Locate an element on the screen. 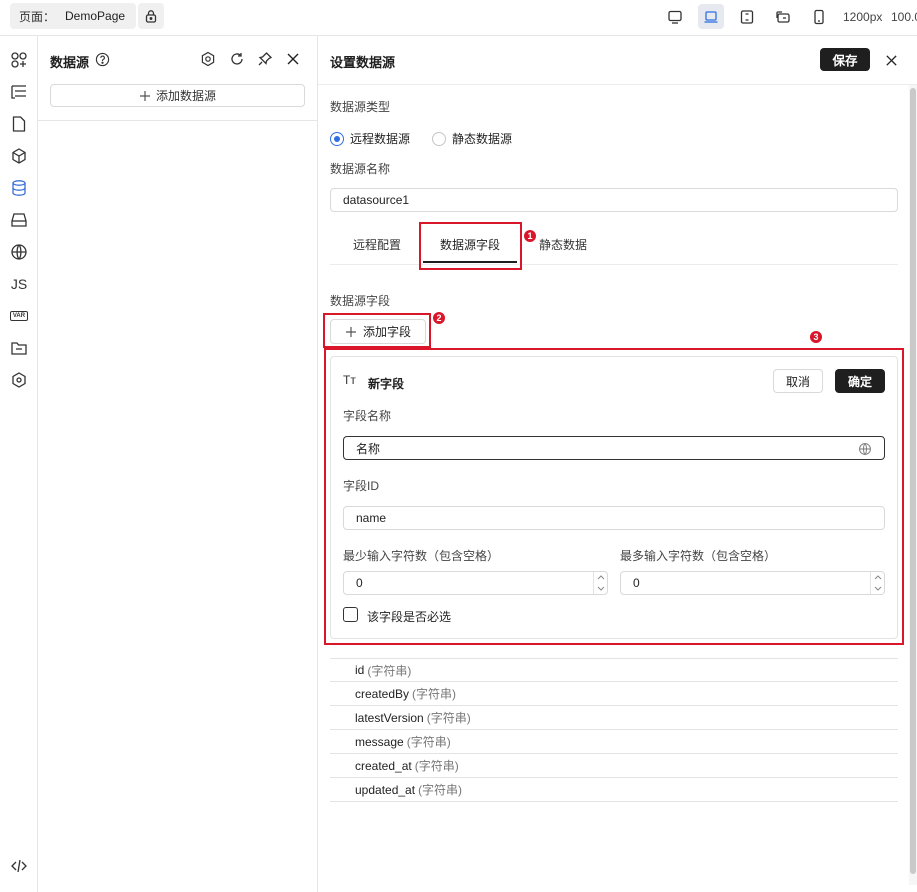  canvas-width: 1200px is located at coordinates (862, 17).